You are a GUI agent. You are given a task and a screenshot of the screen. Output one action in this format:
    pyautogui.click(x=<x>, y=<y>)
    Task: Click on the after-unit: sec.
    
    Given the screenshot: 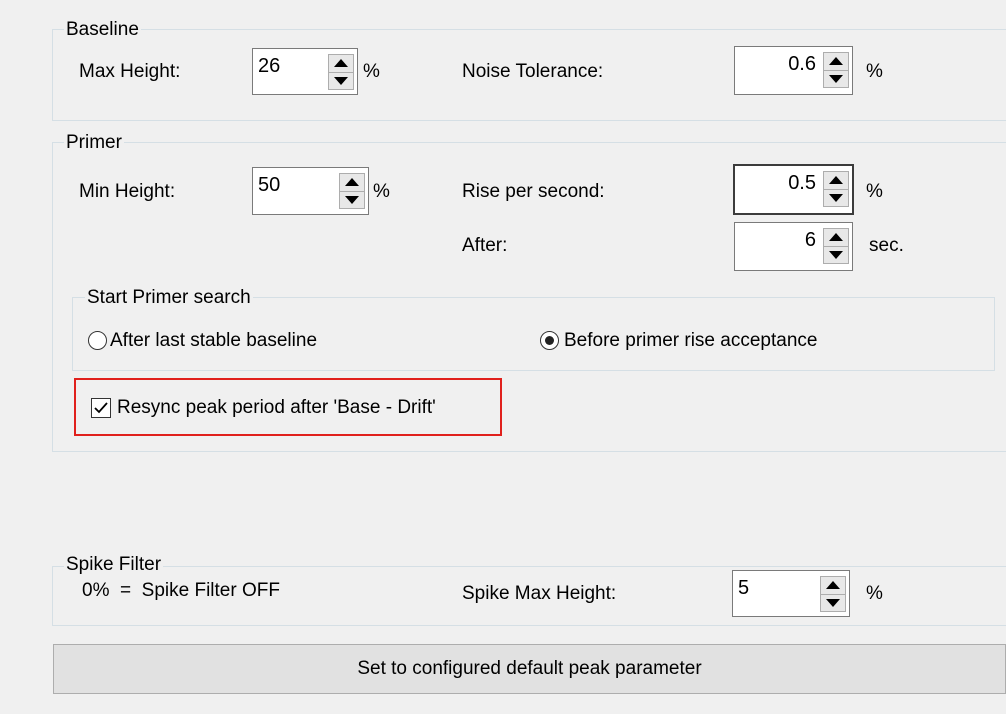 What is the action you would take?
    pyautogui.click(x=886, y=245)
    